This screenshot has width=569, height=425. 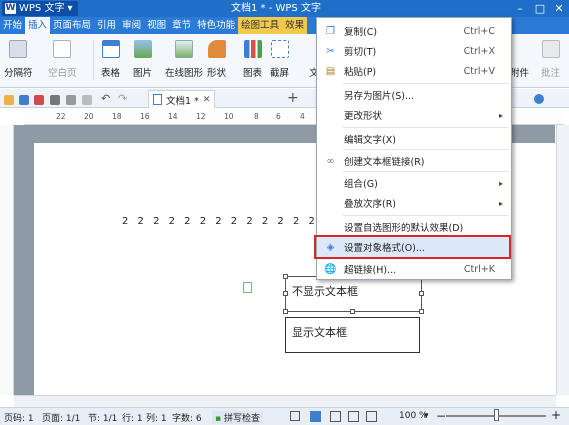 I want to click on table-button: 表格, so click(x=110, y=56).